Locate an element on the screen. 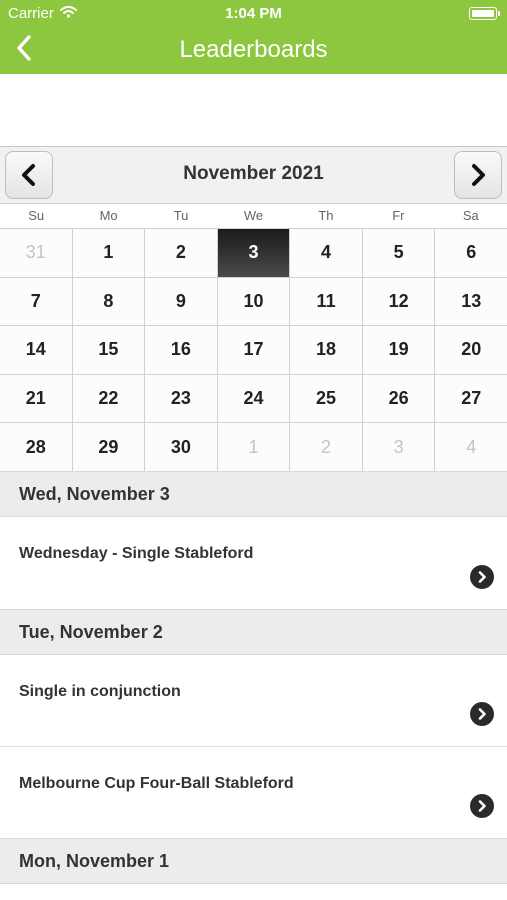 The width and height of the screenshot is (507, 900). calendar-day: 16 is located at coordinates (181, 350).